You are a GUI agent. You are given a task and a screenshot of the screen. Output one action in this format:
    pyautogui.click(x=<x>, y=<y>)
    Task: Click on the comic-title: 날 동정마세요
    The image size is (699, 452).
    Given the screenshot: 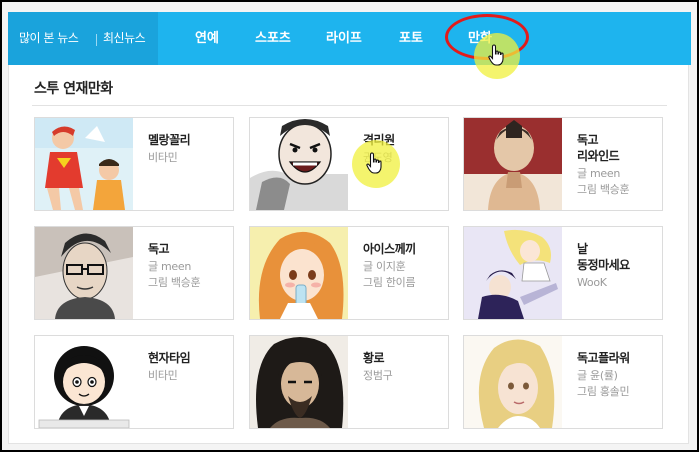 What is the action you would take?
    pyautogui.click(x=619, y=257)
    